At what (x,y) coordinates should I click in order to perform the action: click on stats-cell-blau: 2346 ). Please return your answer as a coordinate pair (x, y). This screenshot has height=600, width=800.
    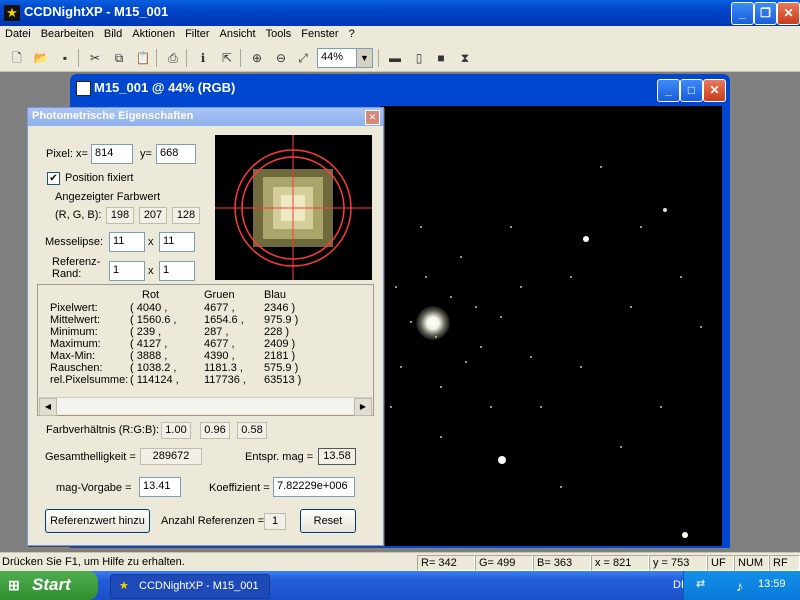
    Looking at the image, I should click on (280, 308).